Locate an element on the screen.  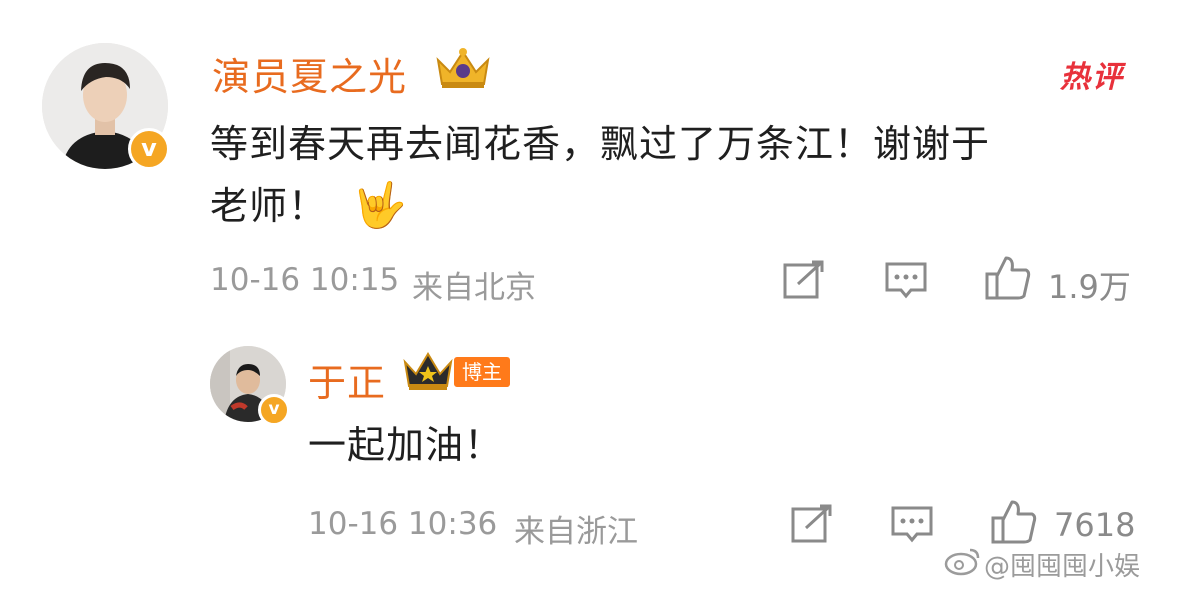
comment-like-count: 1.9万 is located at coordinates (1089, 287).